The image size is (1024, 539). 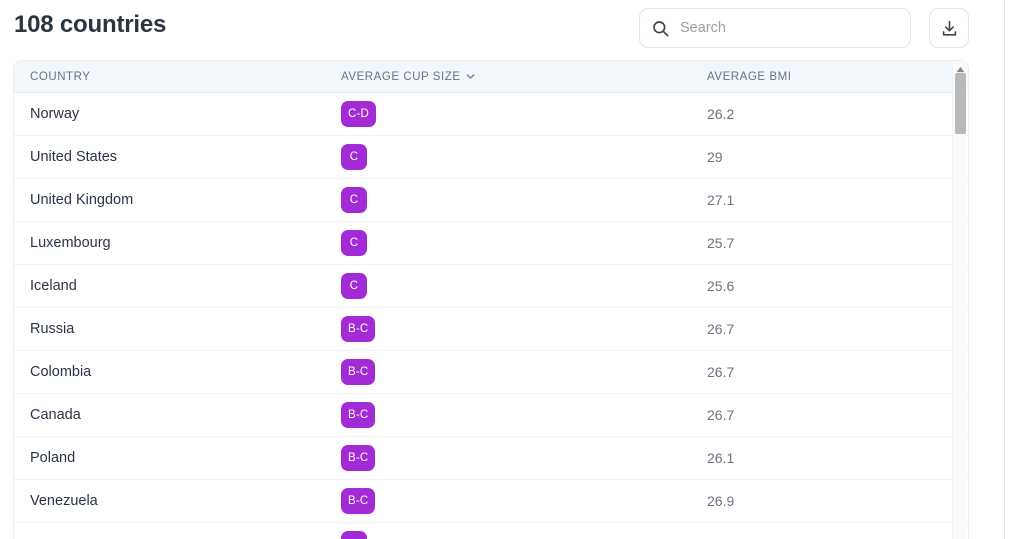 I want to click on column-header-country: COUNTRY, so click(x=177, y=77).